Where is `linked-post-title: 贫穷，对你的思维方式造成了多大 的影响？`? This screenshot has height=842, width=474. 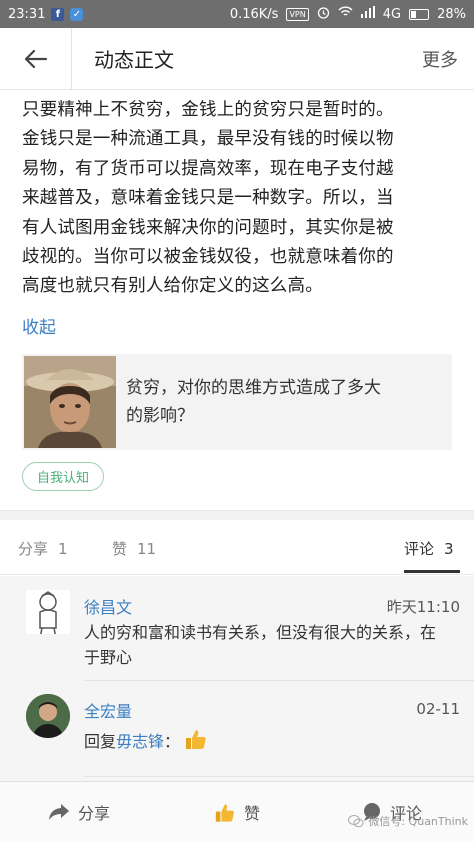 linked-post-title: 贫穷，对你的思维方式造成了多大 的影响？ is located at coordinates (281, 402).